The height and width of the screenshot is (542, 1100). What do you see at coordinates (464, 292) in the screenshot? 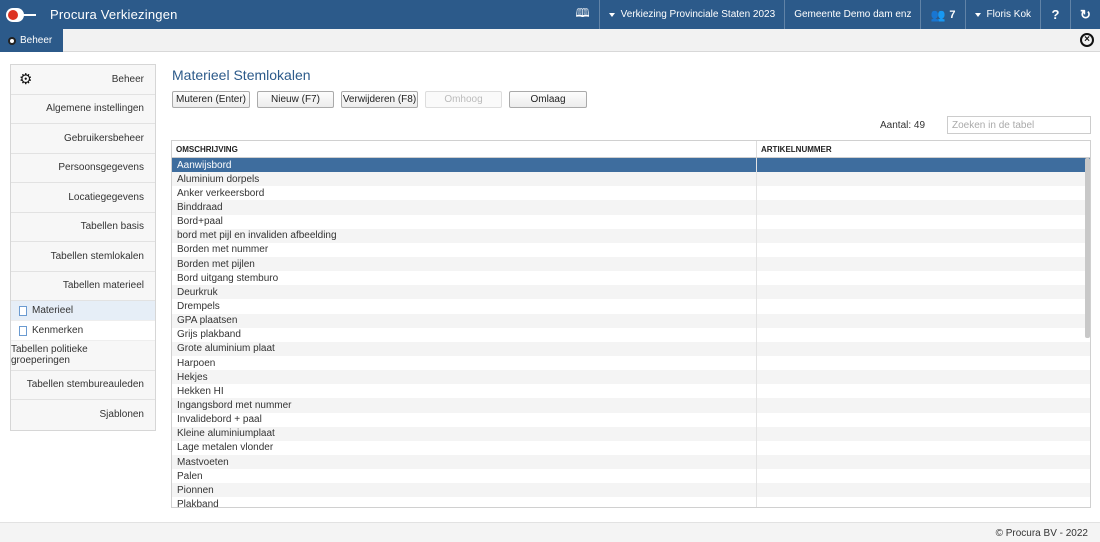
I see `cell-omschrijving: Deurkruk` at bounding box center [464, 292].